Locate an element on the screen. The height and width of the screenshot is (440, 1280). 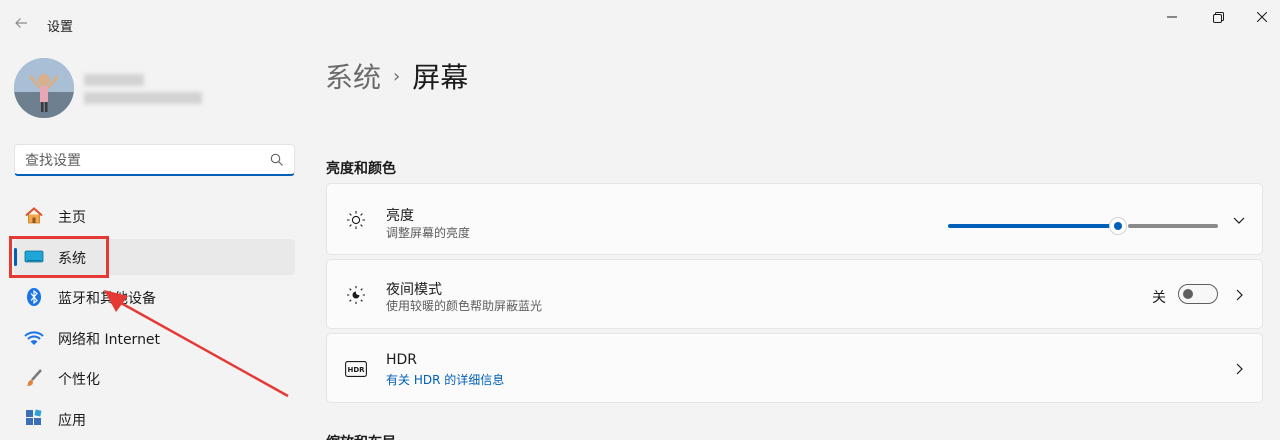
title-bar: 设置 is located at coordinates (640, 24).